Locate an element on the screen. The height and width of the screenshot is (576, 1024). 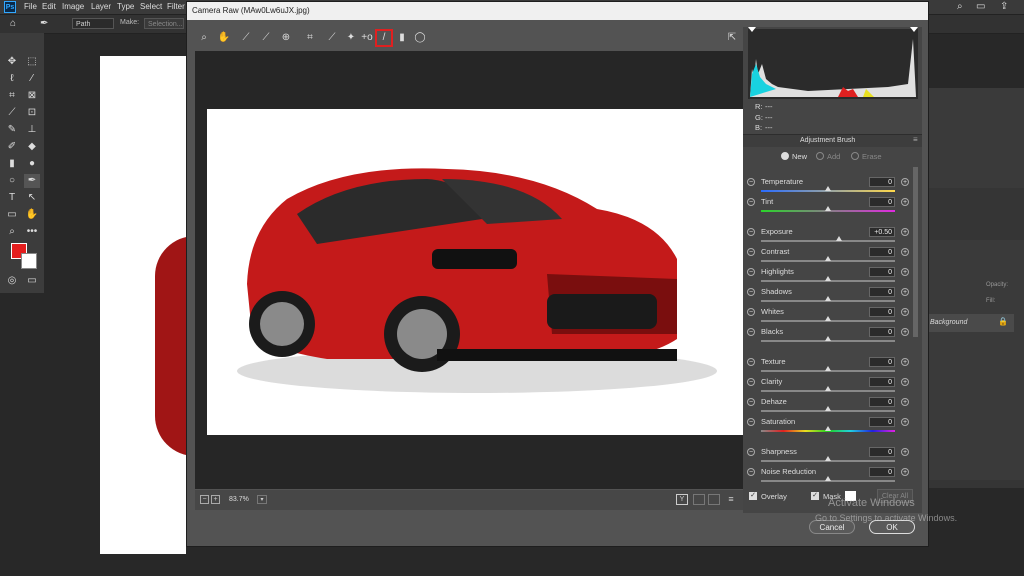
eraser-tool-icon: ◆ is located at coordinates (32, 147).